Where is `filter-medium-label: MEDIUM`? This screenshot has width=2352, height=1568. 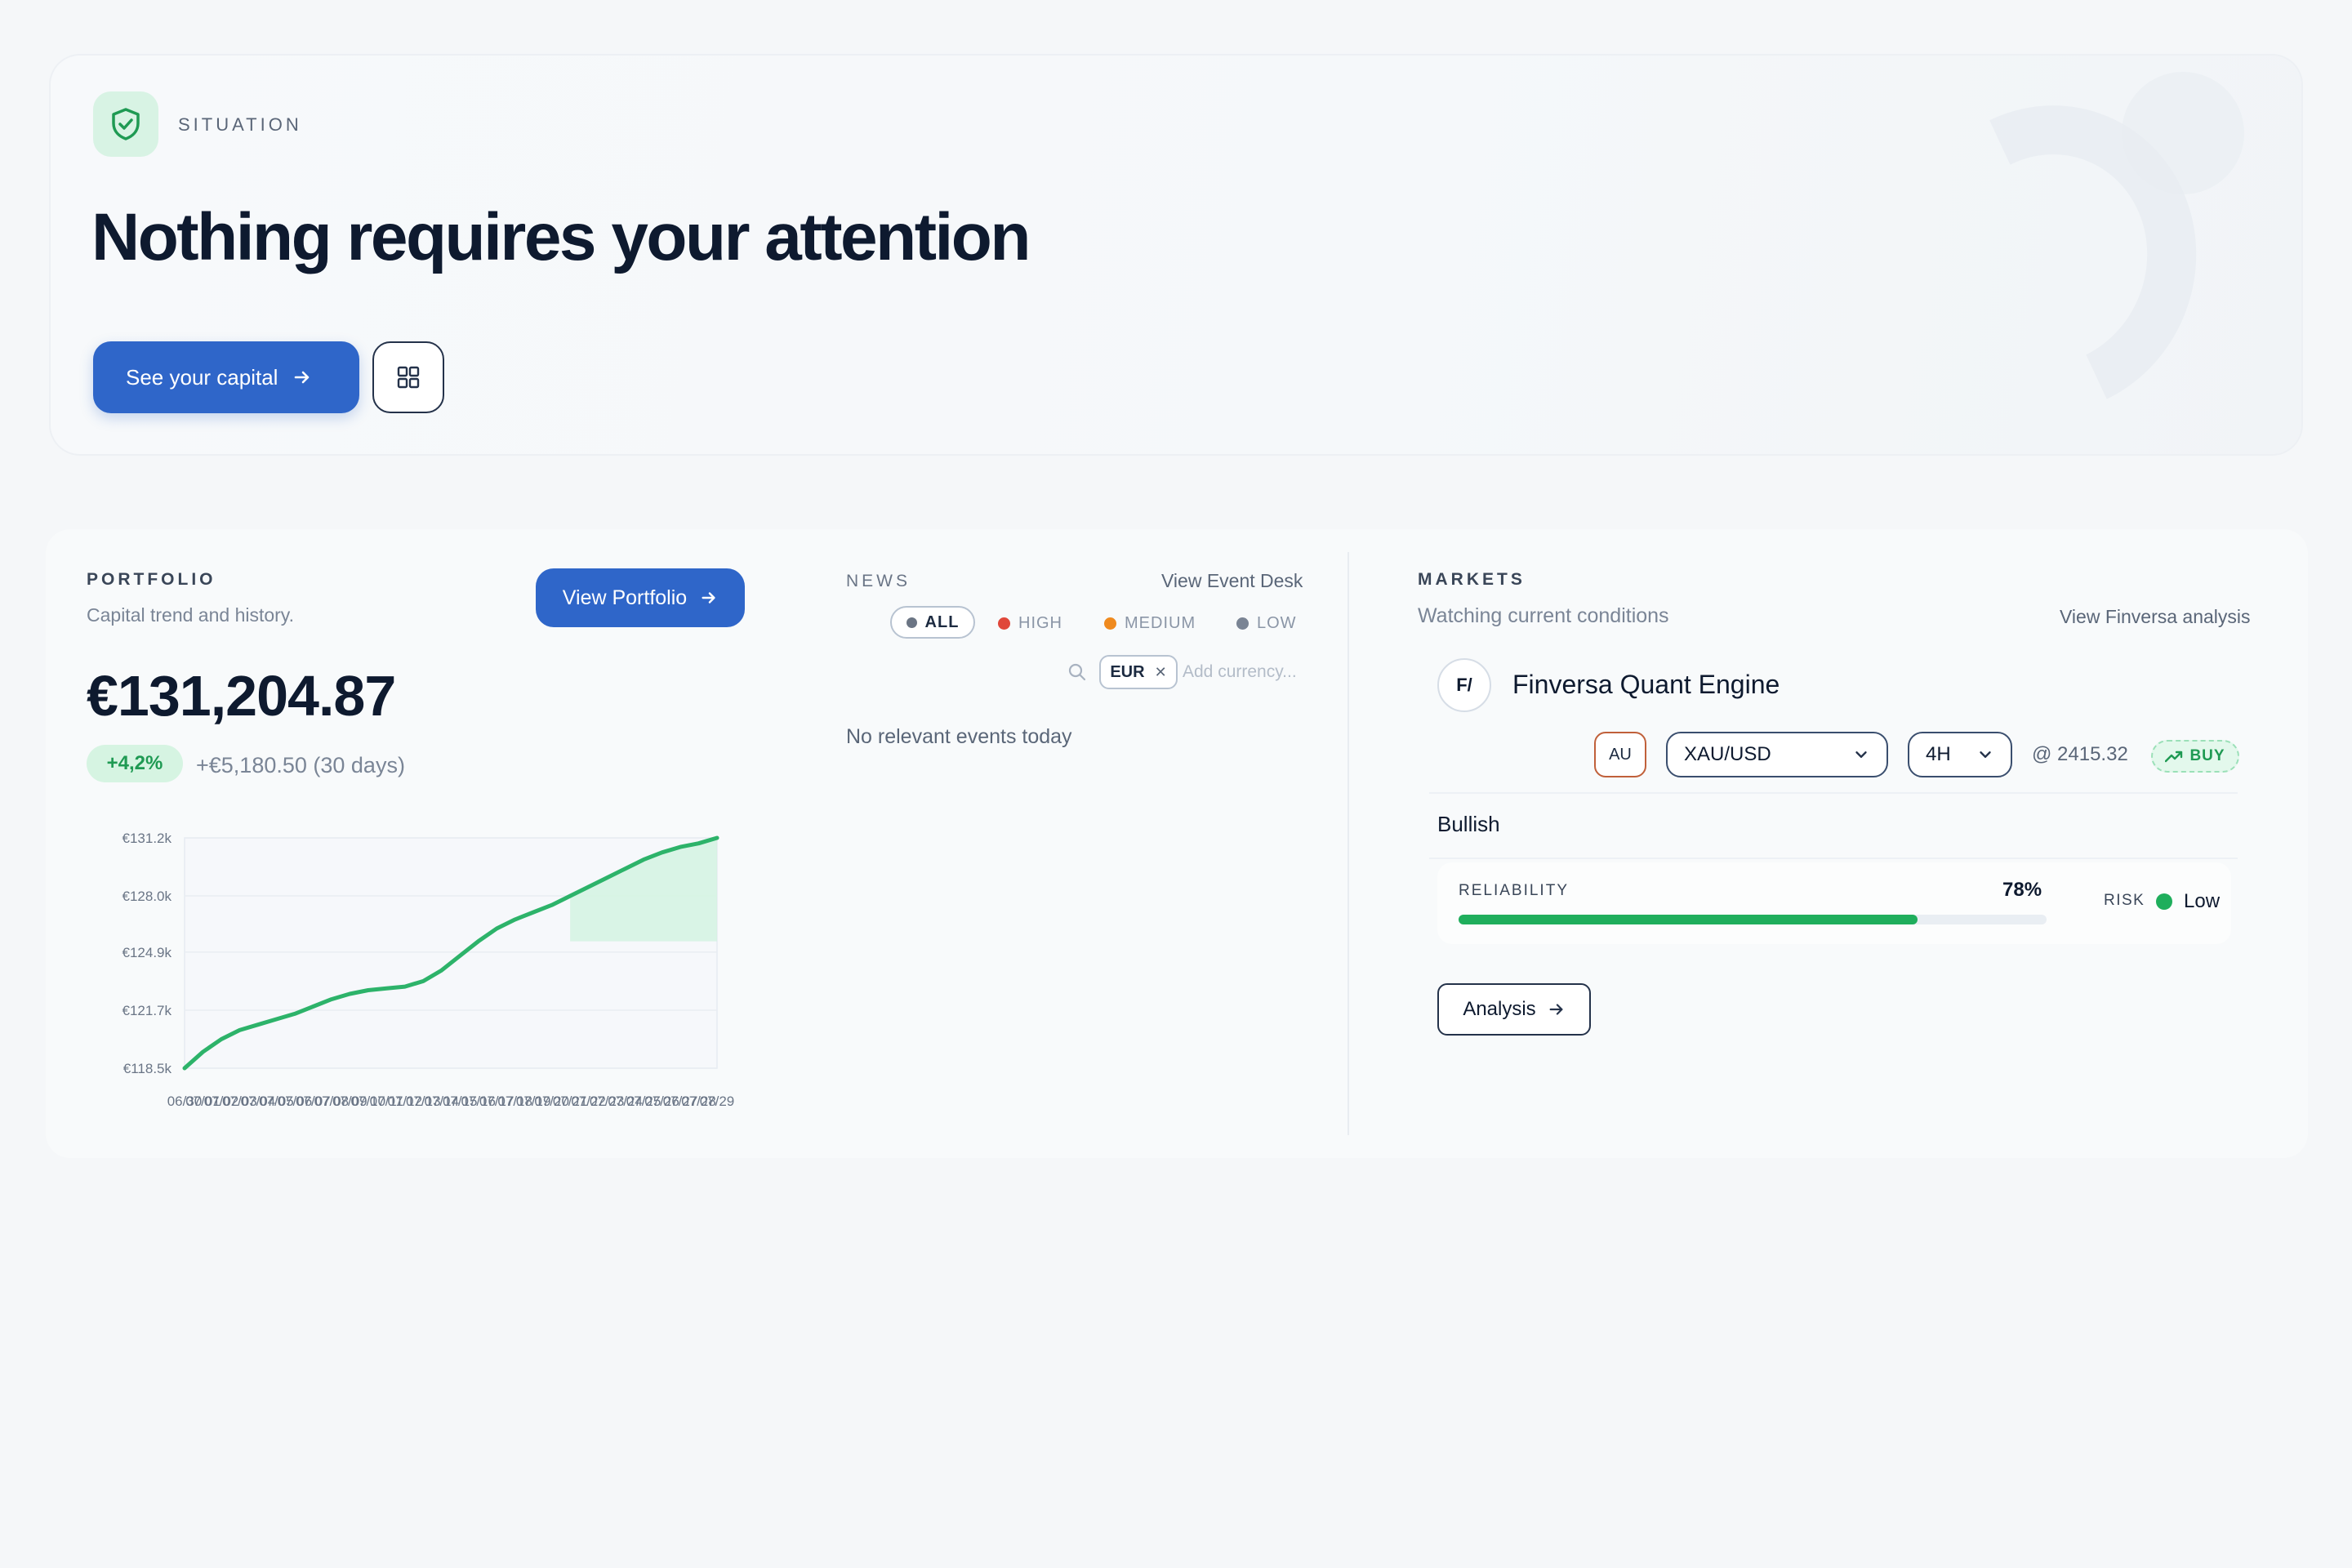 filter-medium-label: MEDIUM is located at coordinates (1160, 623).